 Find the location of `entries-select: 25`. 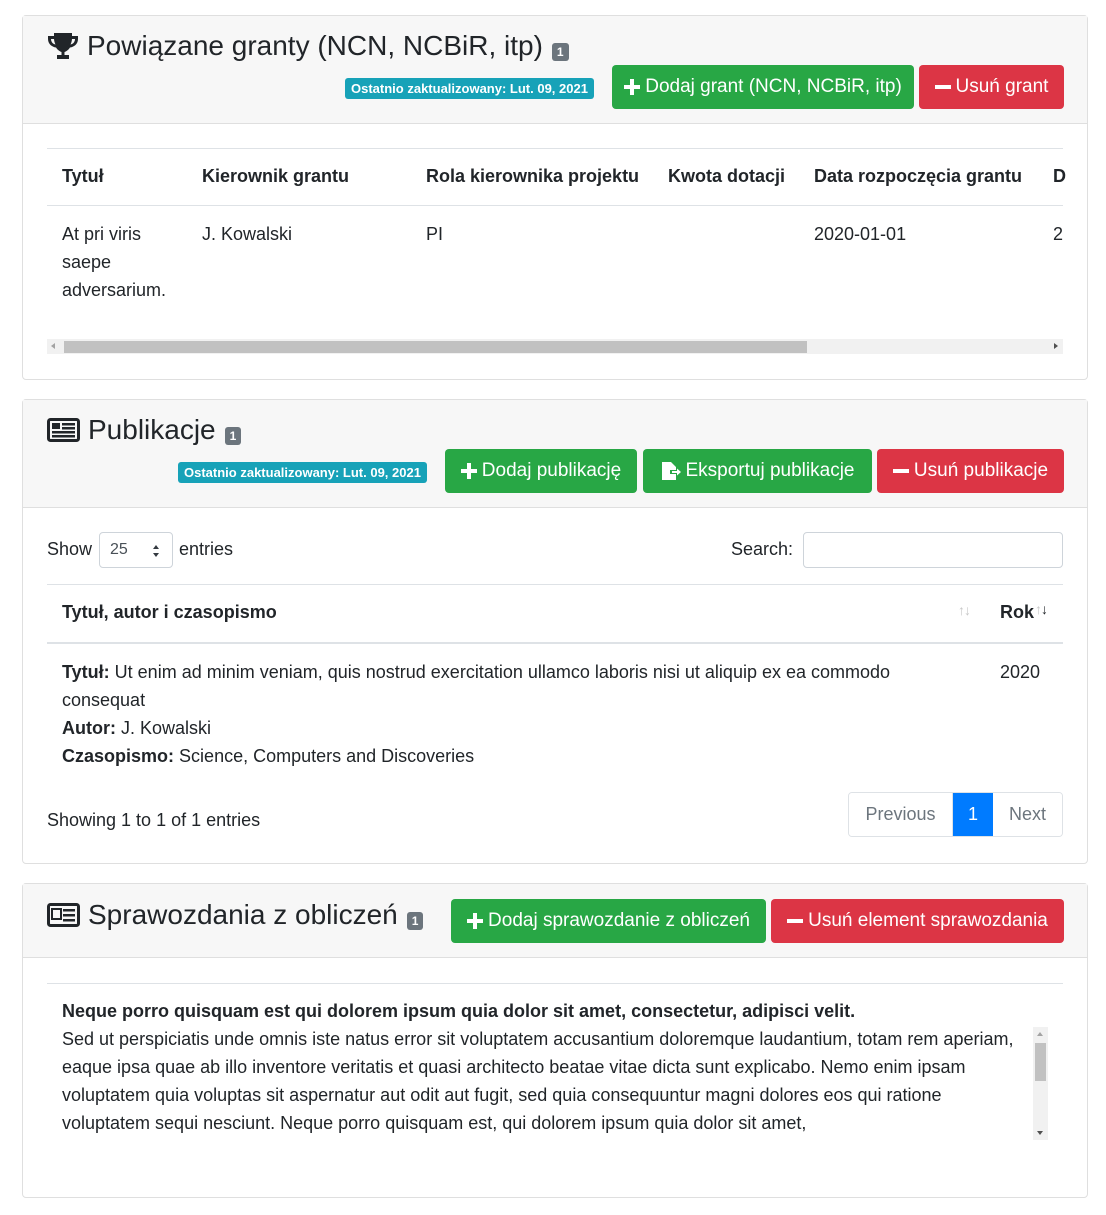

entries-select: 25 is located at coordinates (136, 550).